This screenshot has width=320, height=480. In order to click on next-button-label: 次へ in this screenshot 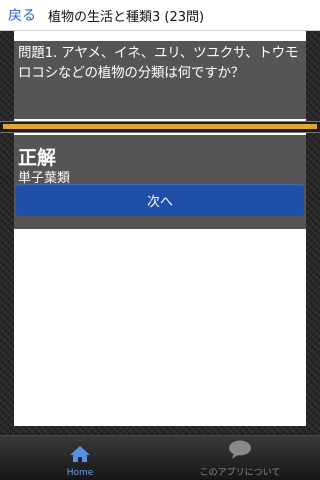, I will do `click(159, 202)`.